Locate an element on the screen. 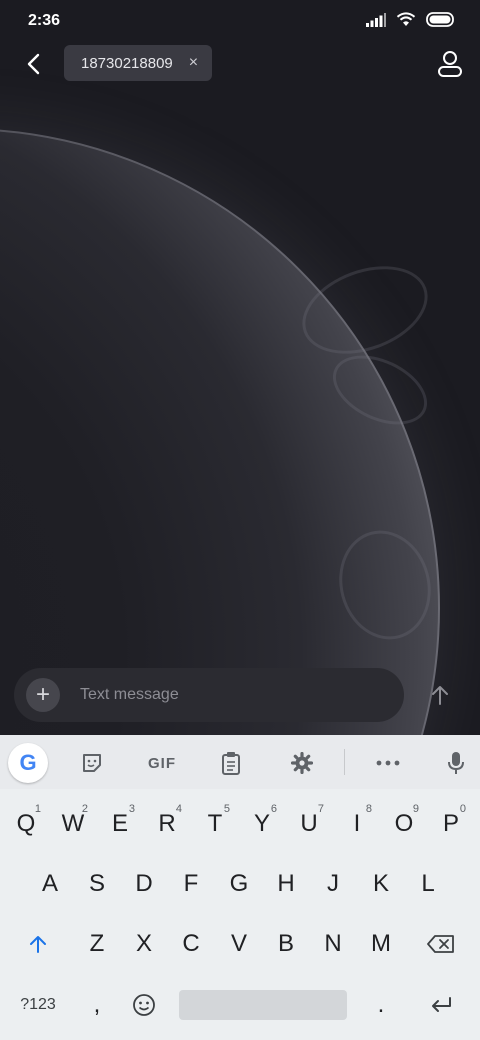  key-g: G is located at coordinates (239, 884).